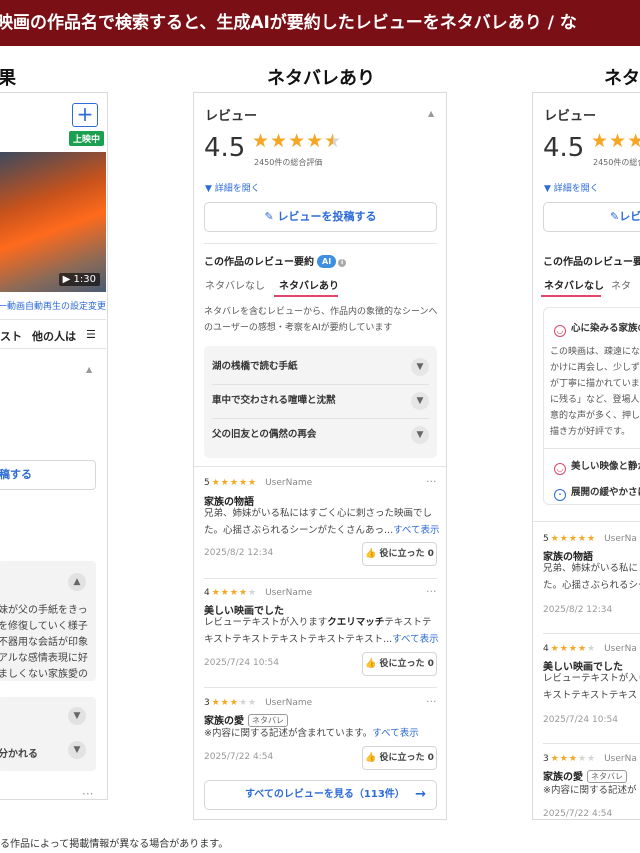 The width and height of the screenshot is (640, 853). I want to click on summary-point: ◡ 美しい映像と静か, so click(597, 466).